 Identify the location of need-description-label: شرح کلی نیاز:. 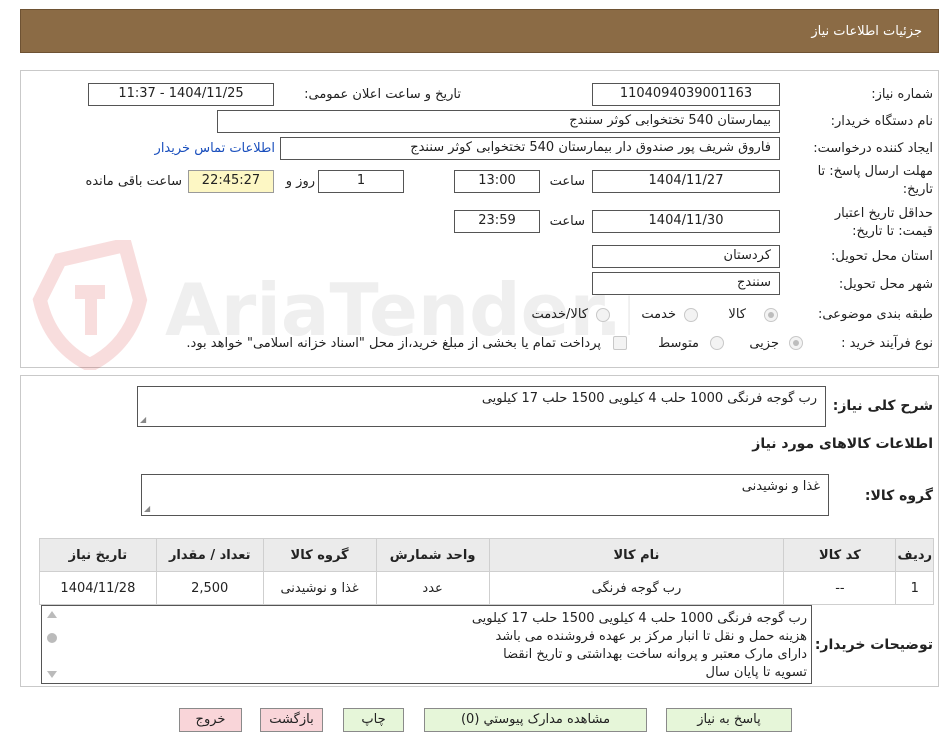
(882, 406).